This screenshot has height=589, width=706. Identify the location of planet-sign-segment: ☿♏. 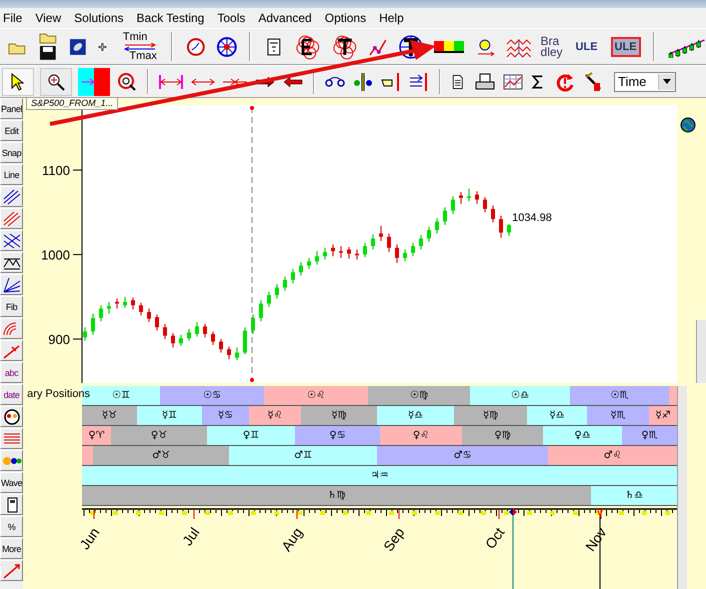
(618, 415).